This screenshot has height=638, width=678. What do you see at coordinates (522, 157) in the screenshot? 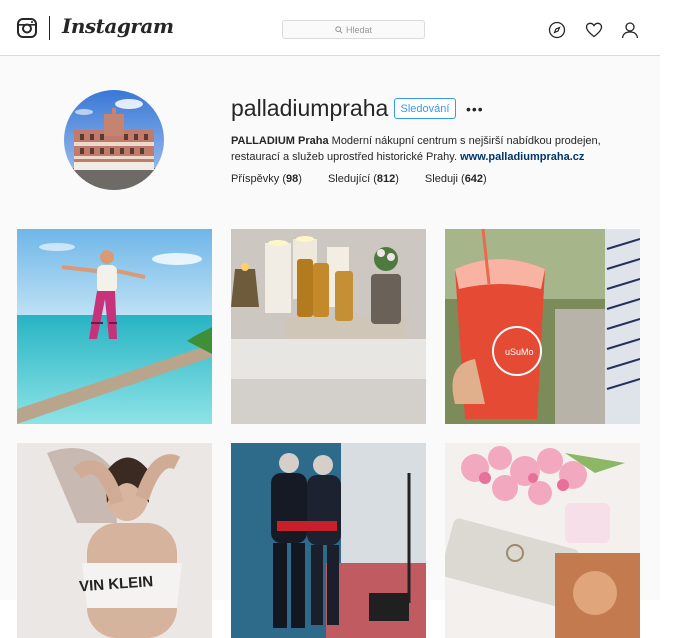
I see `bio-website-link: www.palladiumpraha.cz` at bounding box center [522, 157].